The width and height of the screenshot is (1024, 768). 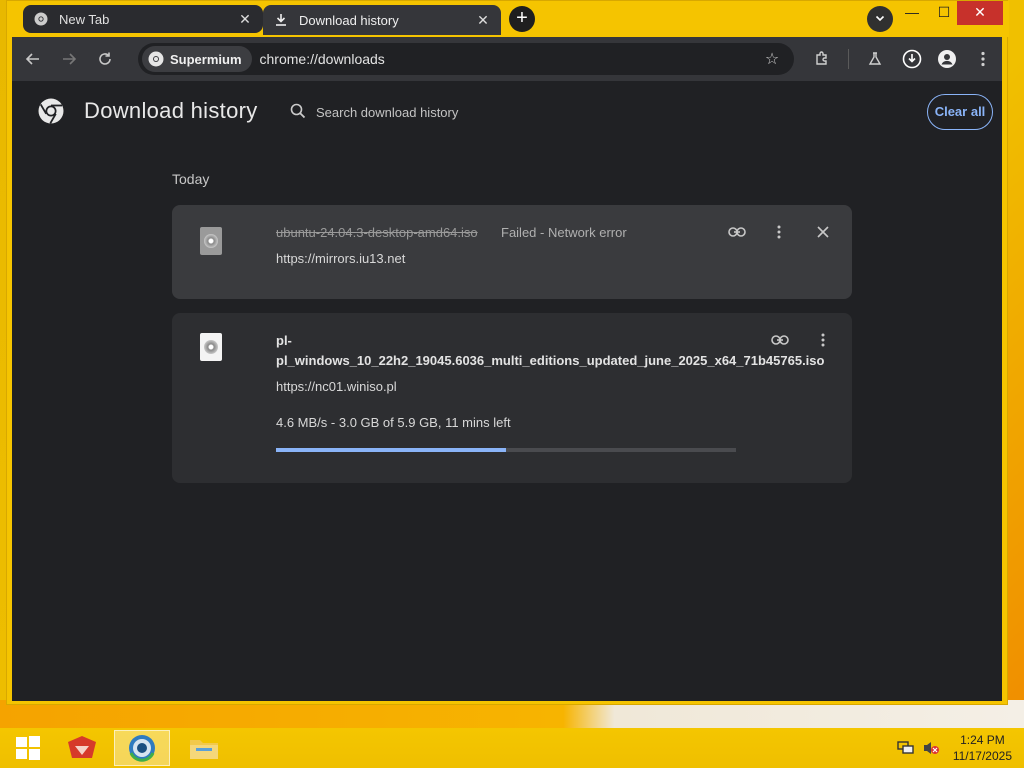 I want to click on arrow-right-icon, so click(x=70, y=59).